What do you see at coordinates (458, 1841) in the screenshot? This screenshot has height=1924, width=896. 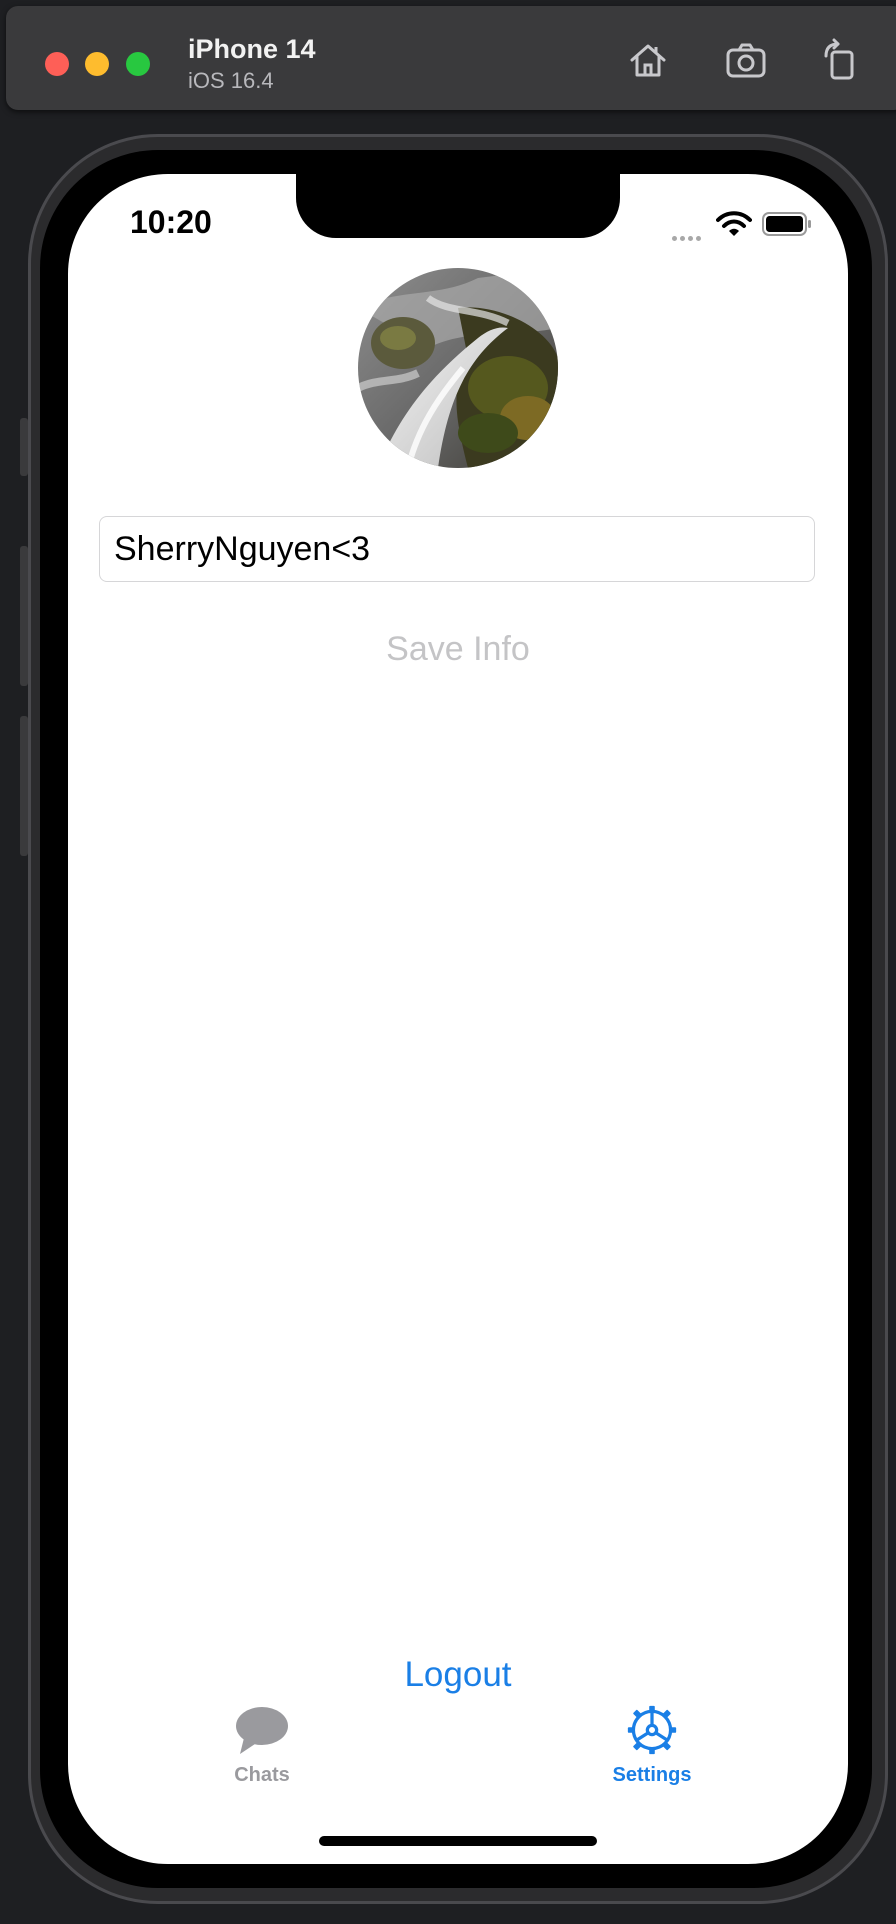 I see `home-indicator` at bounding box center [458, 1841].